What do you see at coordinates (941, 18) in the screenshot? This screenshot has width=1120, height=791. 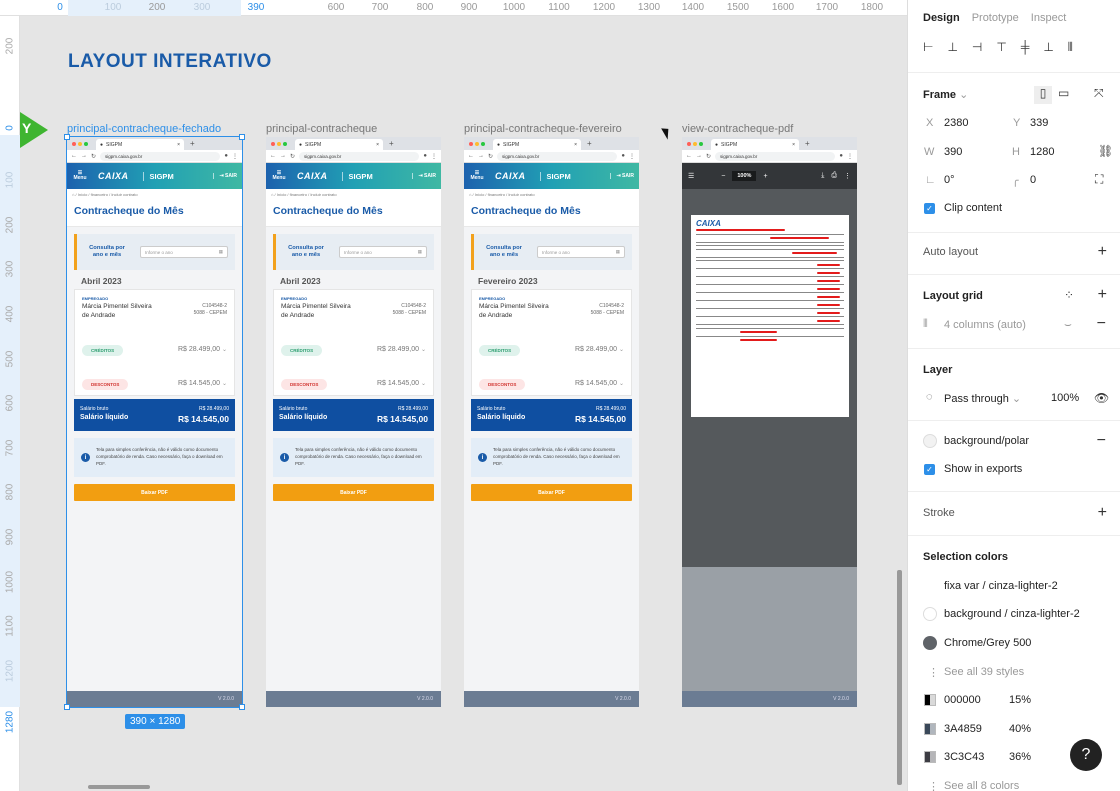 I see `tab-design: Design` at bounding box center [941, 18].